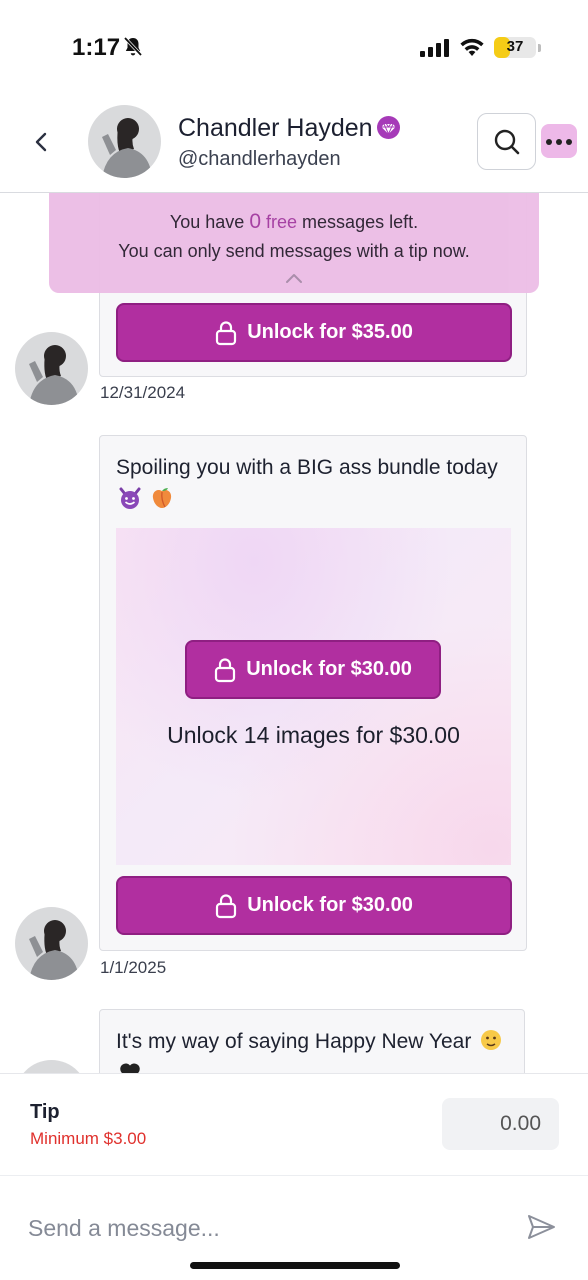 The width and height of the screenshot is (588, 1280). Describe the element at coordinates (295, 1265) in the screenshot. I see `home-indicator` at that location.